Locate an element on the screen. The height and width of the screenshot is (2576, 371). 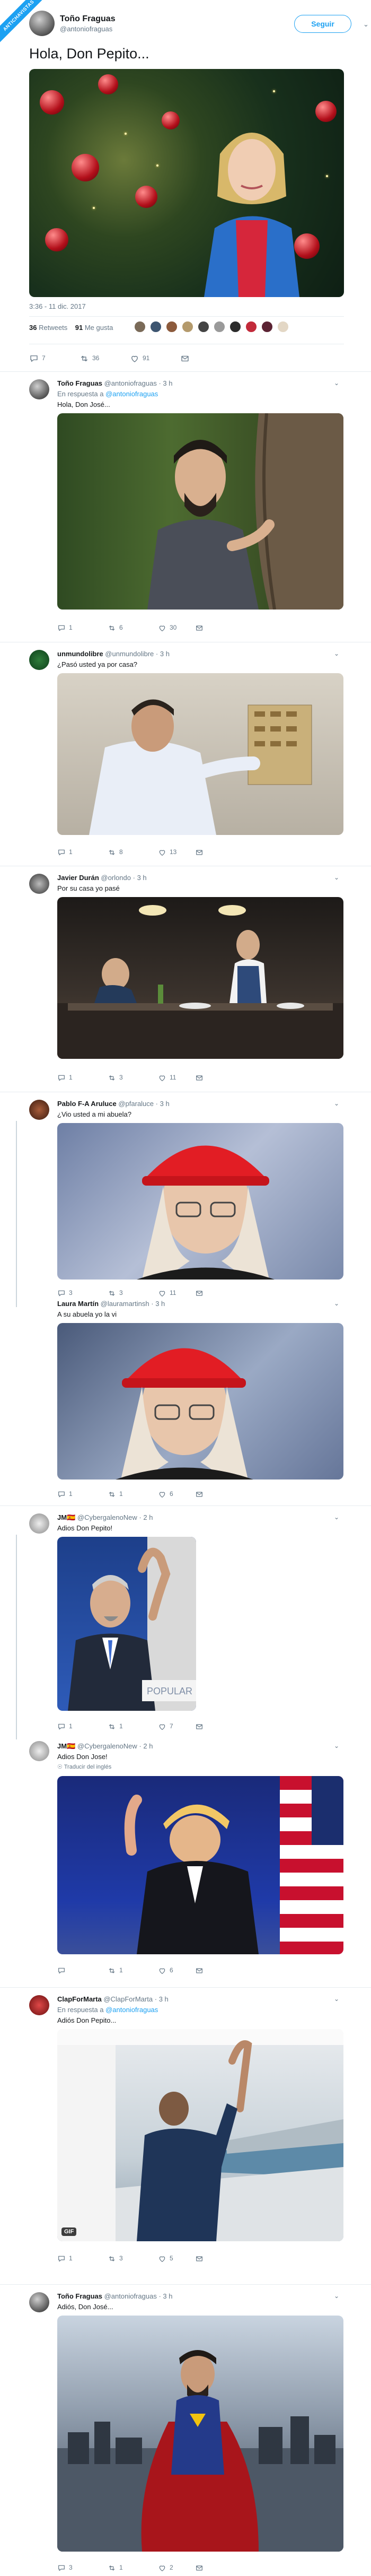
like-button: 7 is located at coordinates (165, 1726).